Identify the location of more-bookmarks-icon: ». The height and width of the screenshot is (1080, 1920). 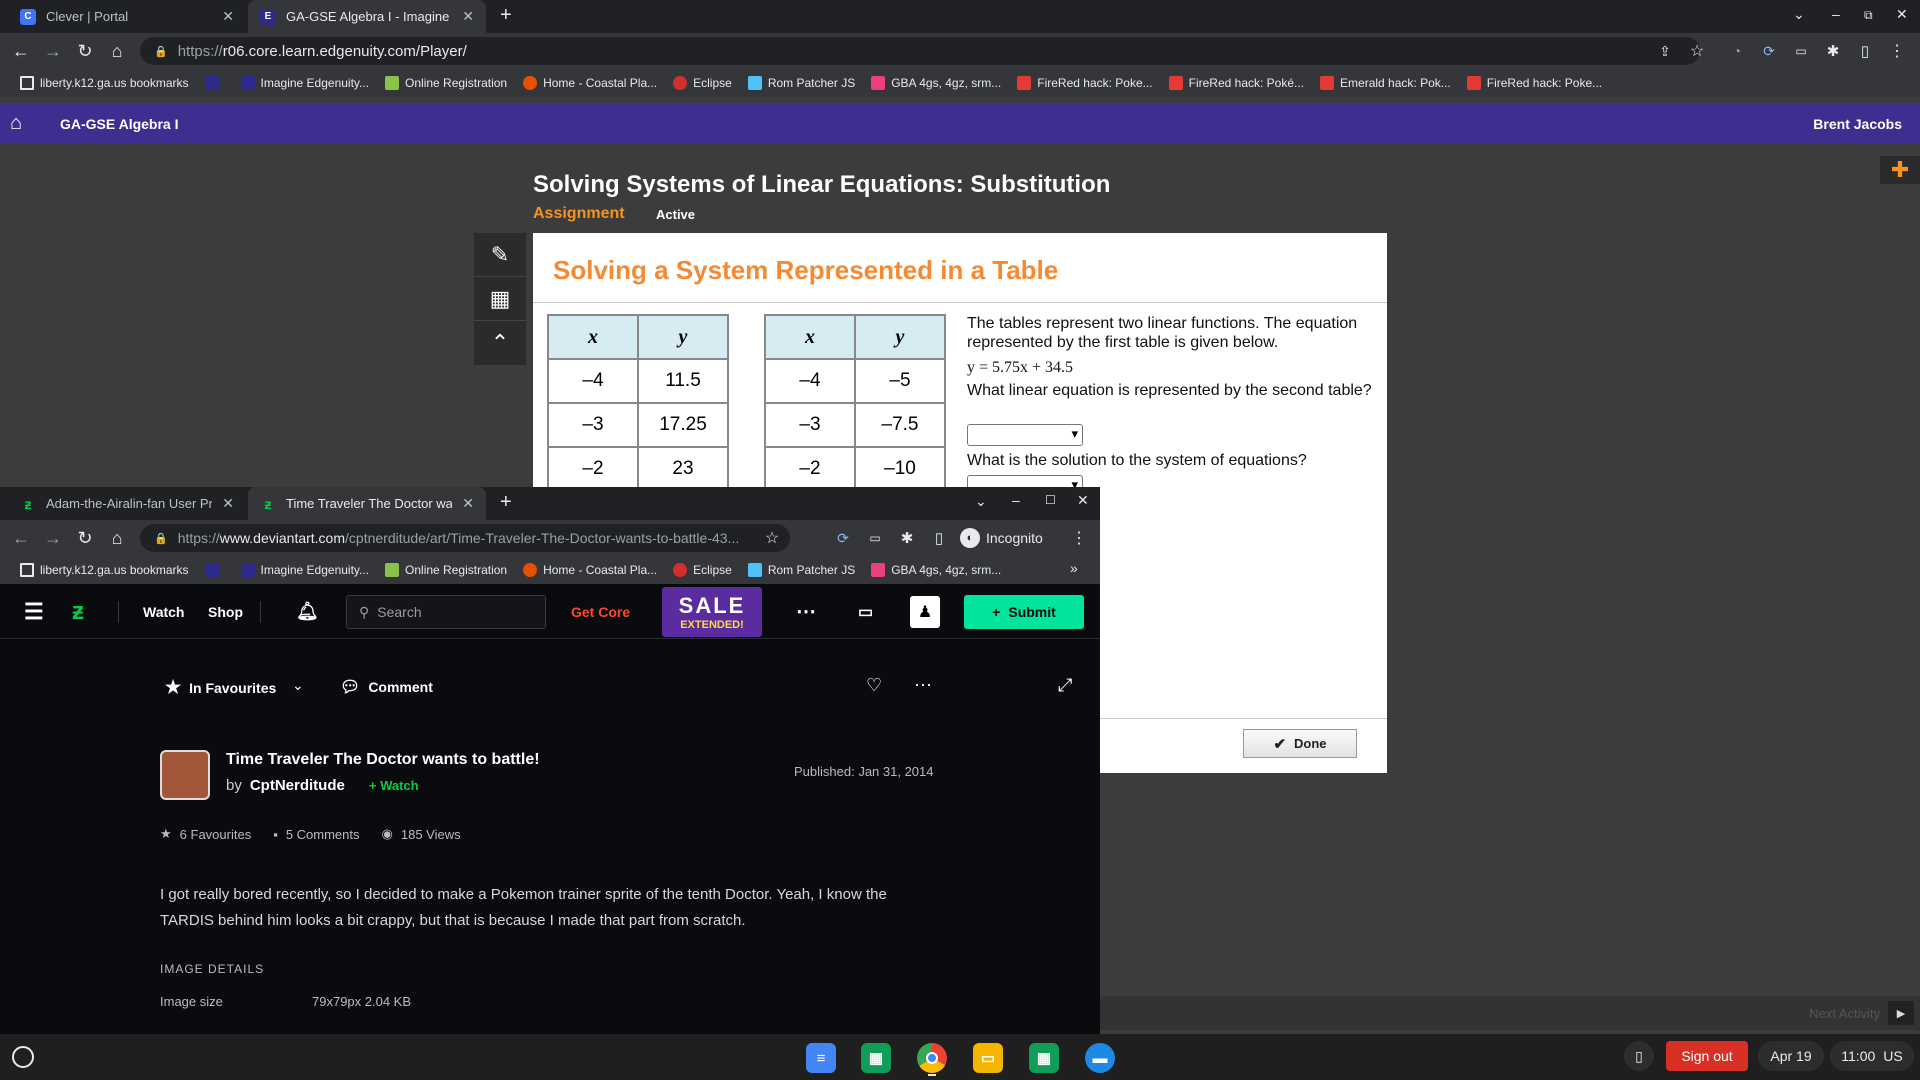
(1074, 568).